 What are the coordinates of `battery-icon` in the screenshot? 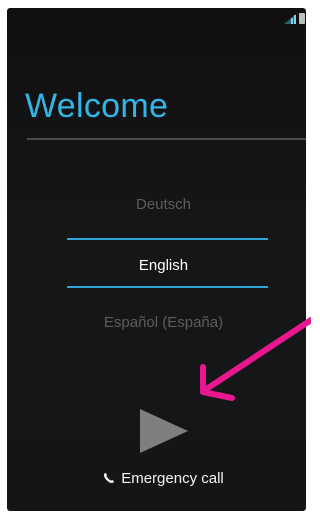 It's located at (302, 18).